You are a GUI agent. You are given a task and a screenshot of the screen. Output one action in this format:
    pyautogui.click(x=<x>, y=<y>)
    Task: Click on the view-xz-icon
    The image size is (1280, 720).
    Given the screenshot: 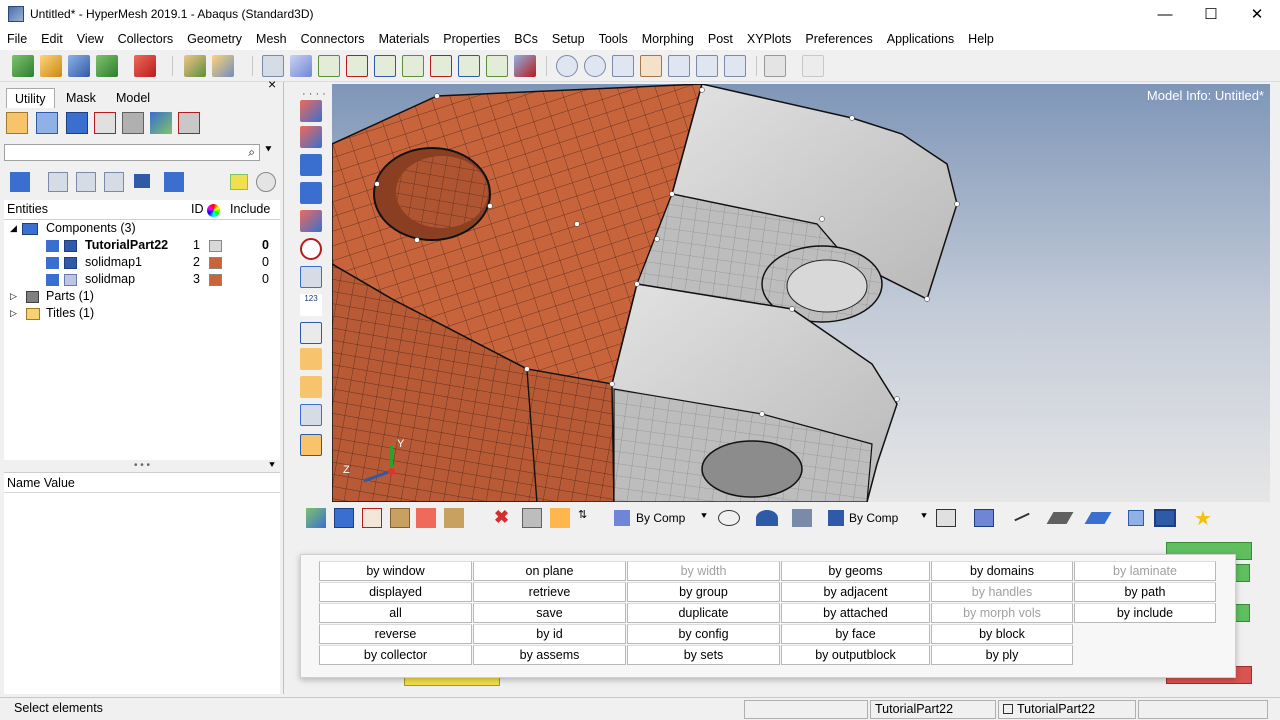 What is the action you would take?
    pyautogui.click(x=385, y=66)
    